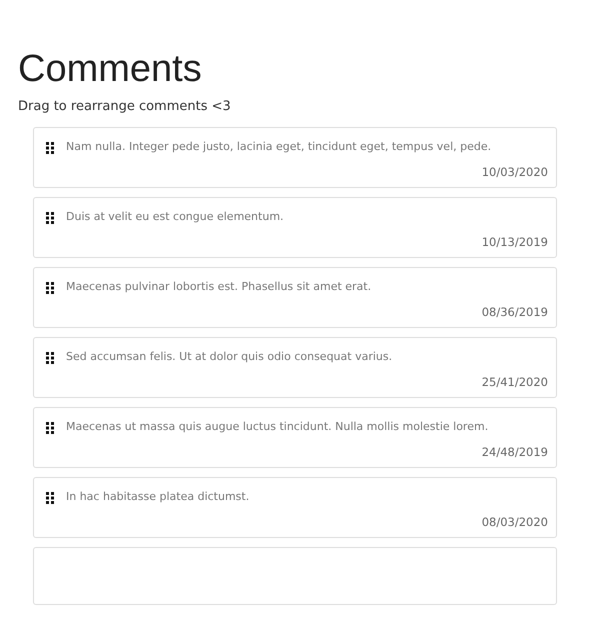 The height and width of the screenshot is (617, 599). Describe the element at coordinates (515, 242) in the screenshot. I see `comment-date: 10/13/2019` at that location.